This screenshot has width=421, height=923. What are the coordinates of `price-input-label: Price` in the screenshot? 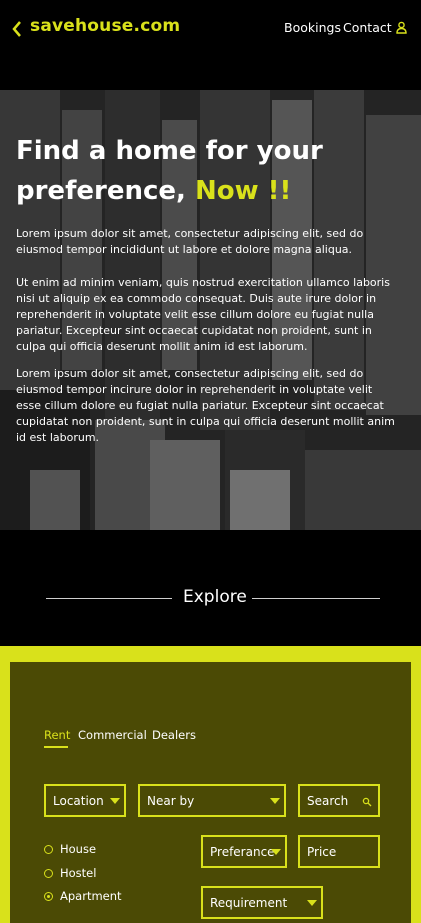 It's located at (322, 852).